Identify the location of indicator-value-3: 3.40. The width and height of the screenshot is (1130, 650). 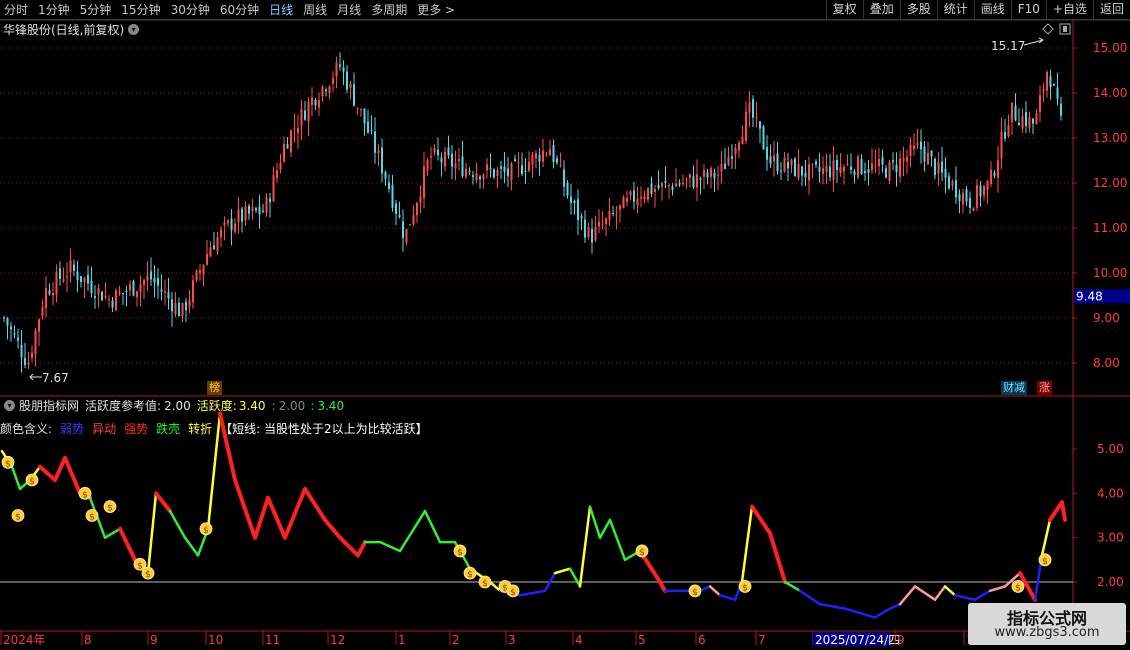
(331, 405).